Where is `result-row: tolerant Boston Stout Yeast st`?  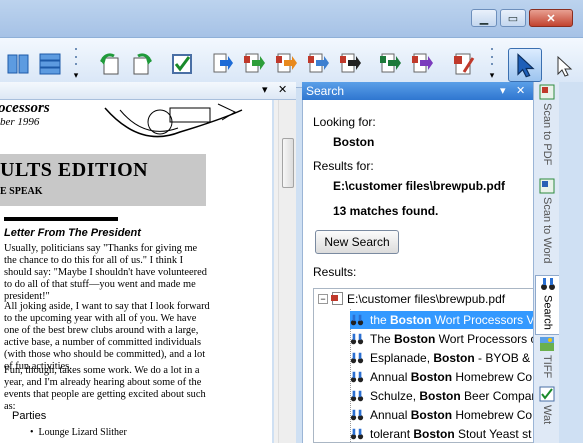 result-row: tolerant Boston Stout Yeast st is located at coordinates (441, 433).